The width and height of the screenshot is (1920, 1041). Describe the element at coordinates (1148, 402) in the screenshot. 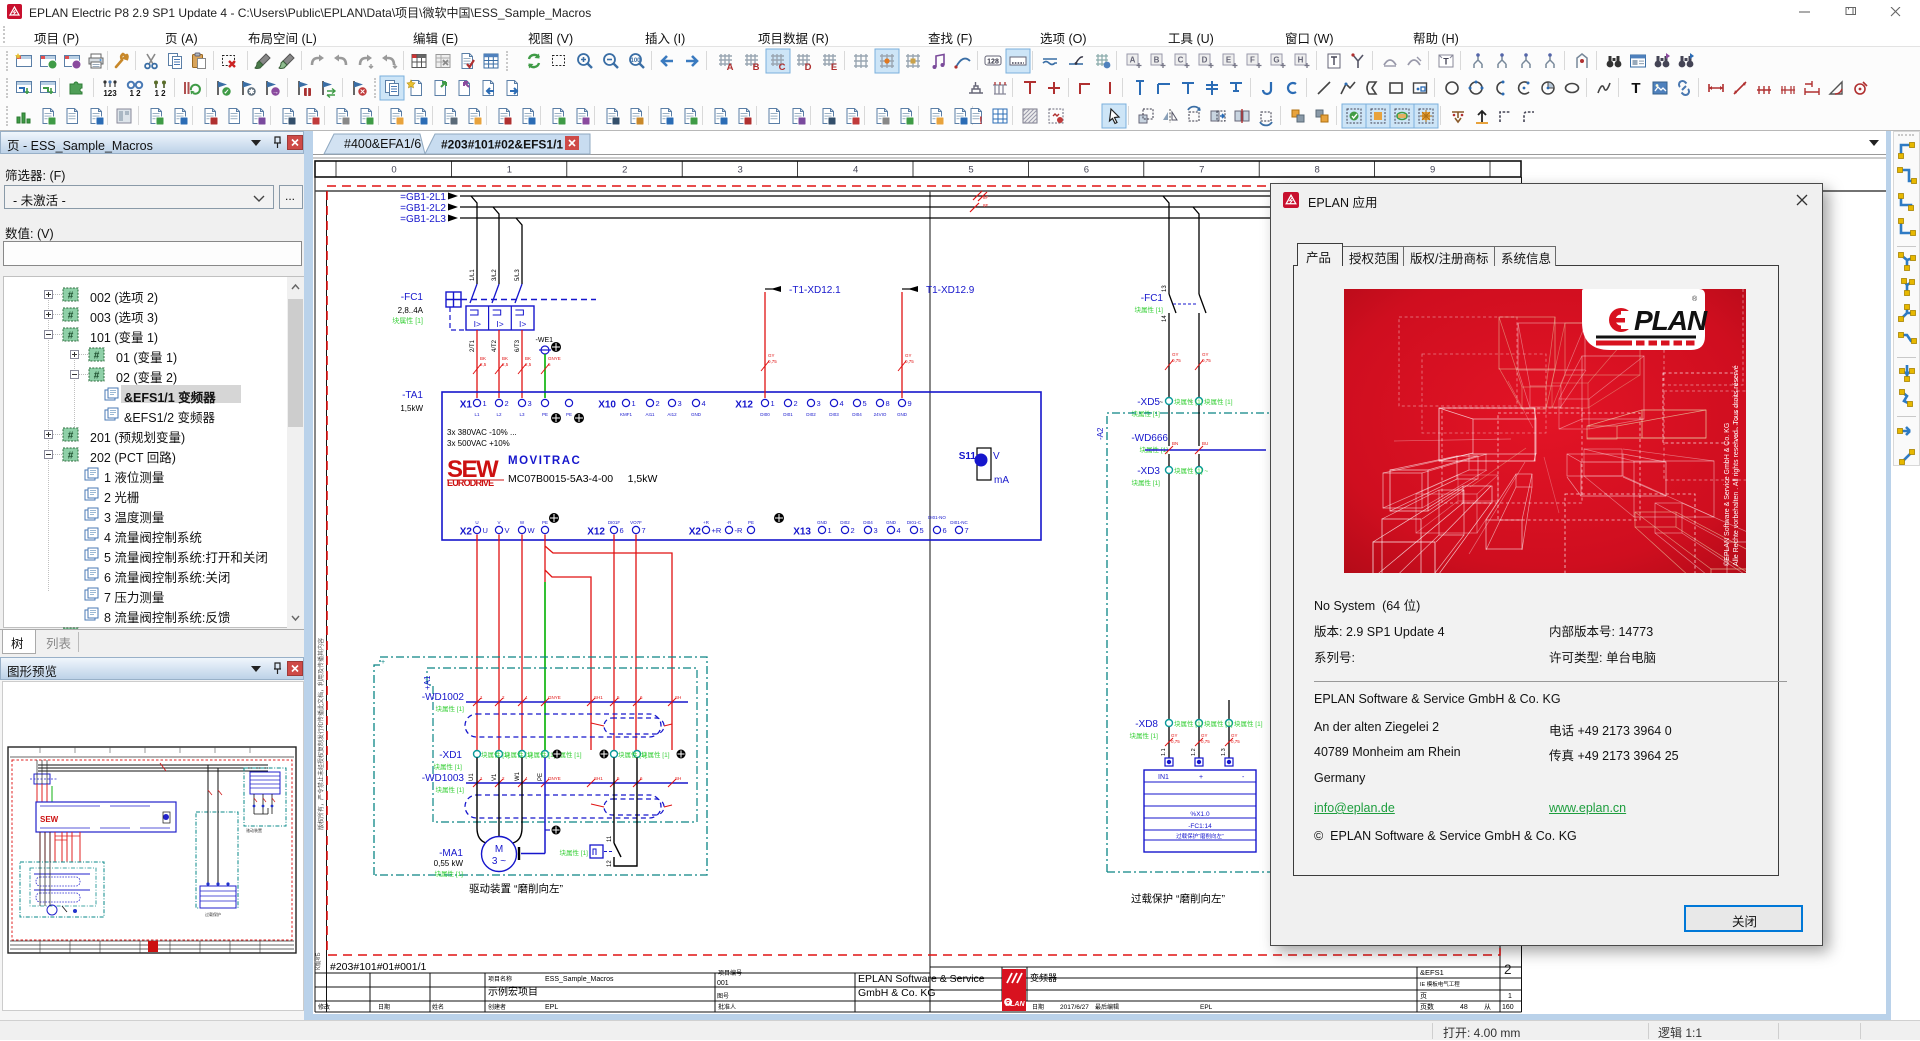

I see `svg-text: -XD5` at that location.